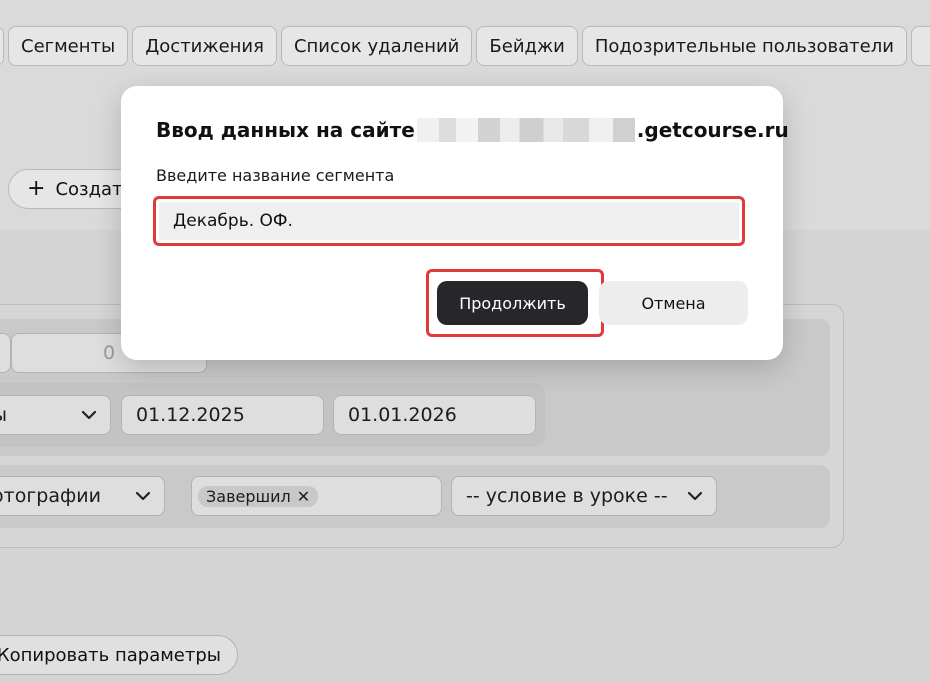 The height and width of the screenshot is (682, 930). What do you see at coordinates (50, 496) in the screenshot?
I see `lesson-select-value: отографии` at bounding box center [50, 496].